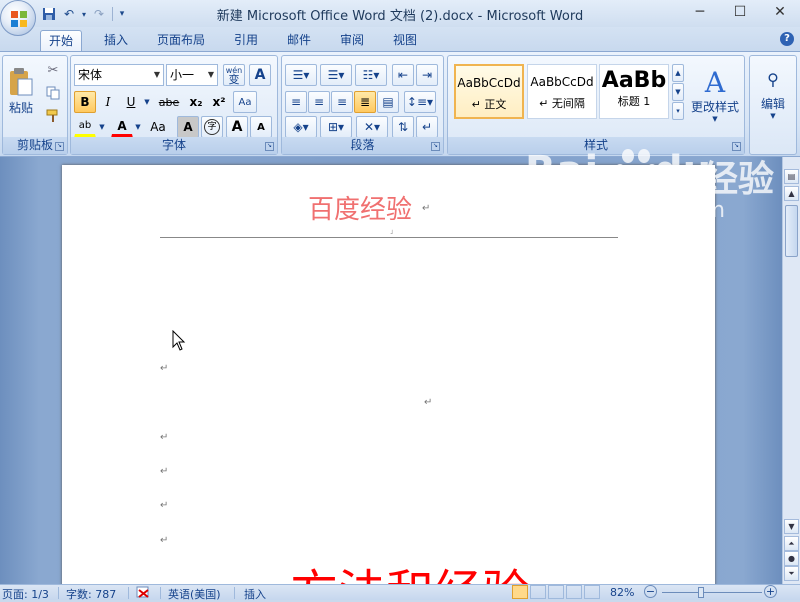 Image resolution: width=800 pixels, height=602 pixels. What do you see at coordinates (791, 370) in the screenshot?
I see `vertical-scrollbar: ▤ ▲ ▼ ⏶ ● ⏷` at bounding box center [791, 370].